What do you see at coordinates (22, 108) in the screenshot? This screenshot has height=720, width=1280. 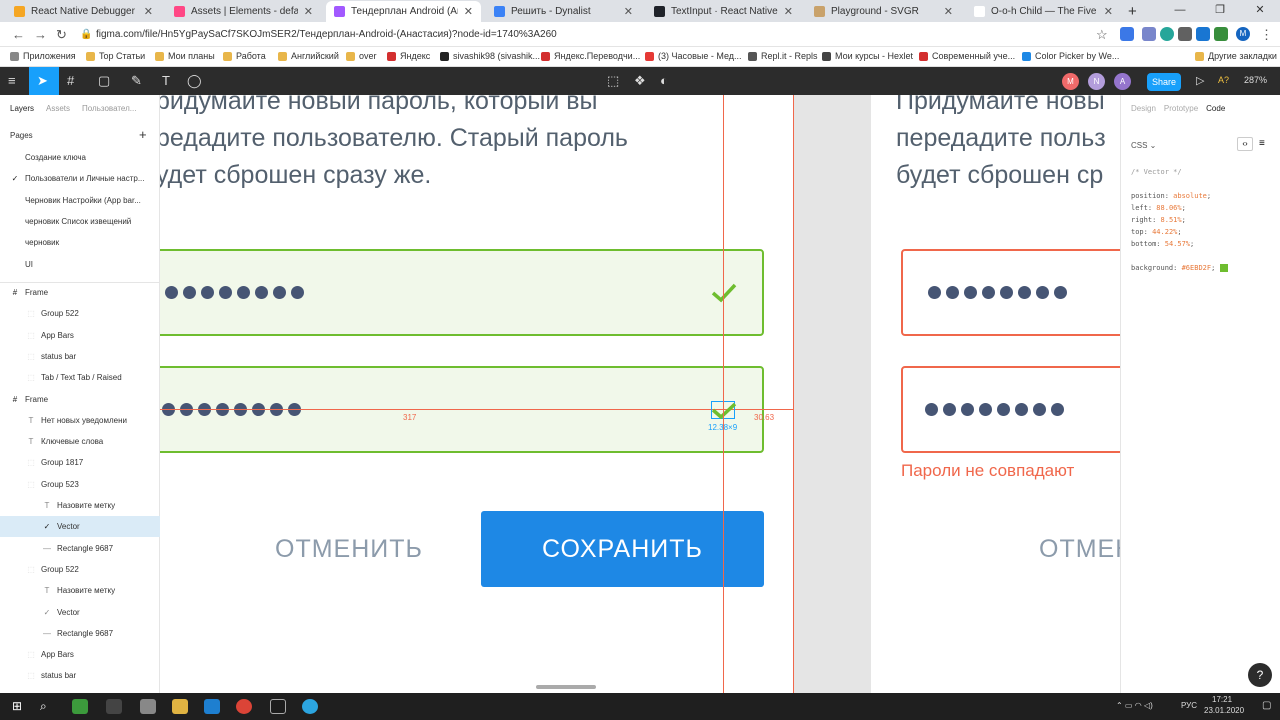 I see `tab-layers: Layers` at bounding box center [22, 108].